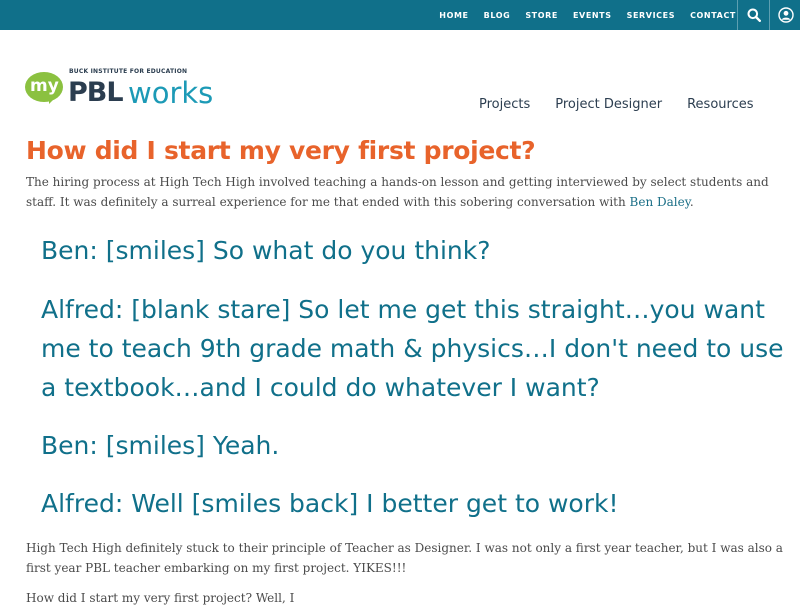 The width and height of the screenshot is (800, 608). I want to click on nav-services-link: SERVICES, so click(651, 15).